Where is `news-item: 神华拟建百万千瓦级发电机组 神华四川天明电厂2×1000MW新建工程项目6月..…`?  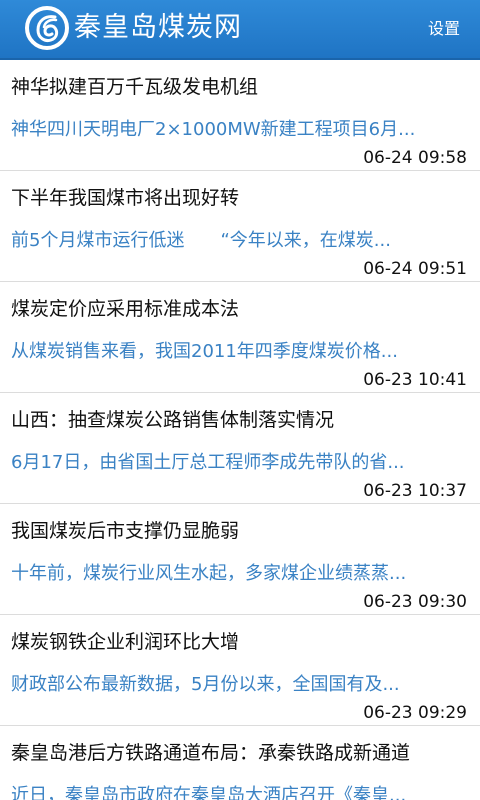 news-item: 神华拟建百万千瓦级发电机组 神华四川天明电厂2×1000MW新建工程项目6月..… is located at coordinates (240, 115).